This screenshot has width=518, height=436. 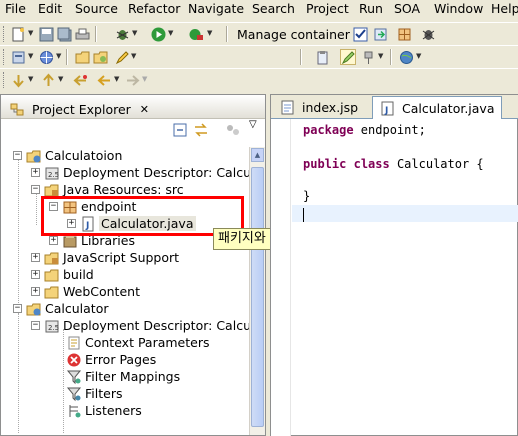 I want to click on pin-icon, so click(x=368, y=57).